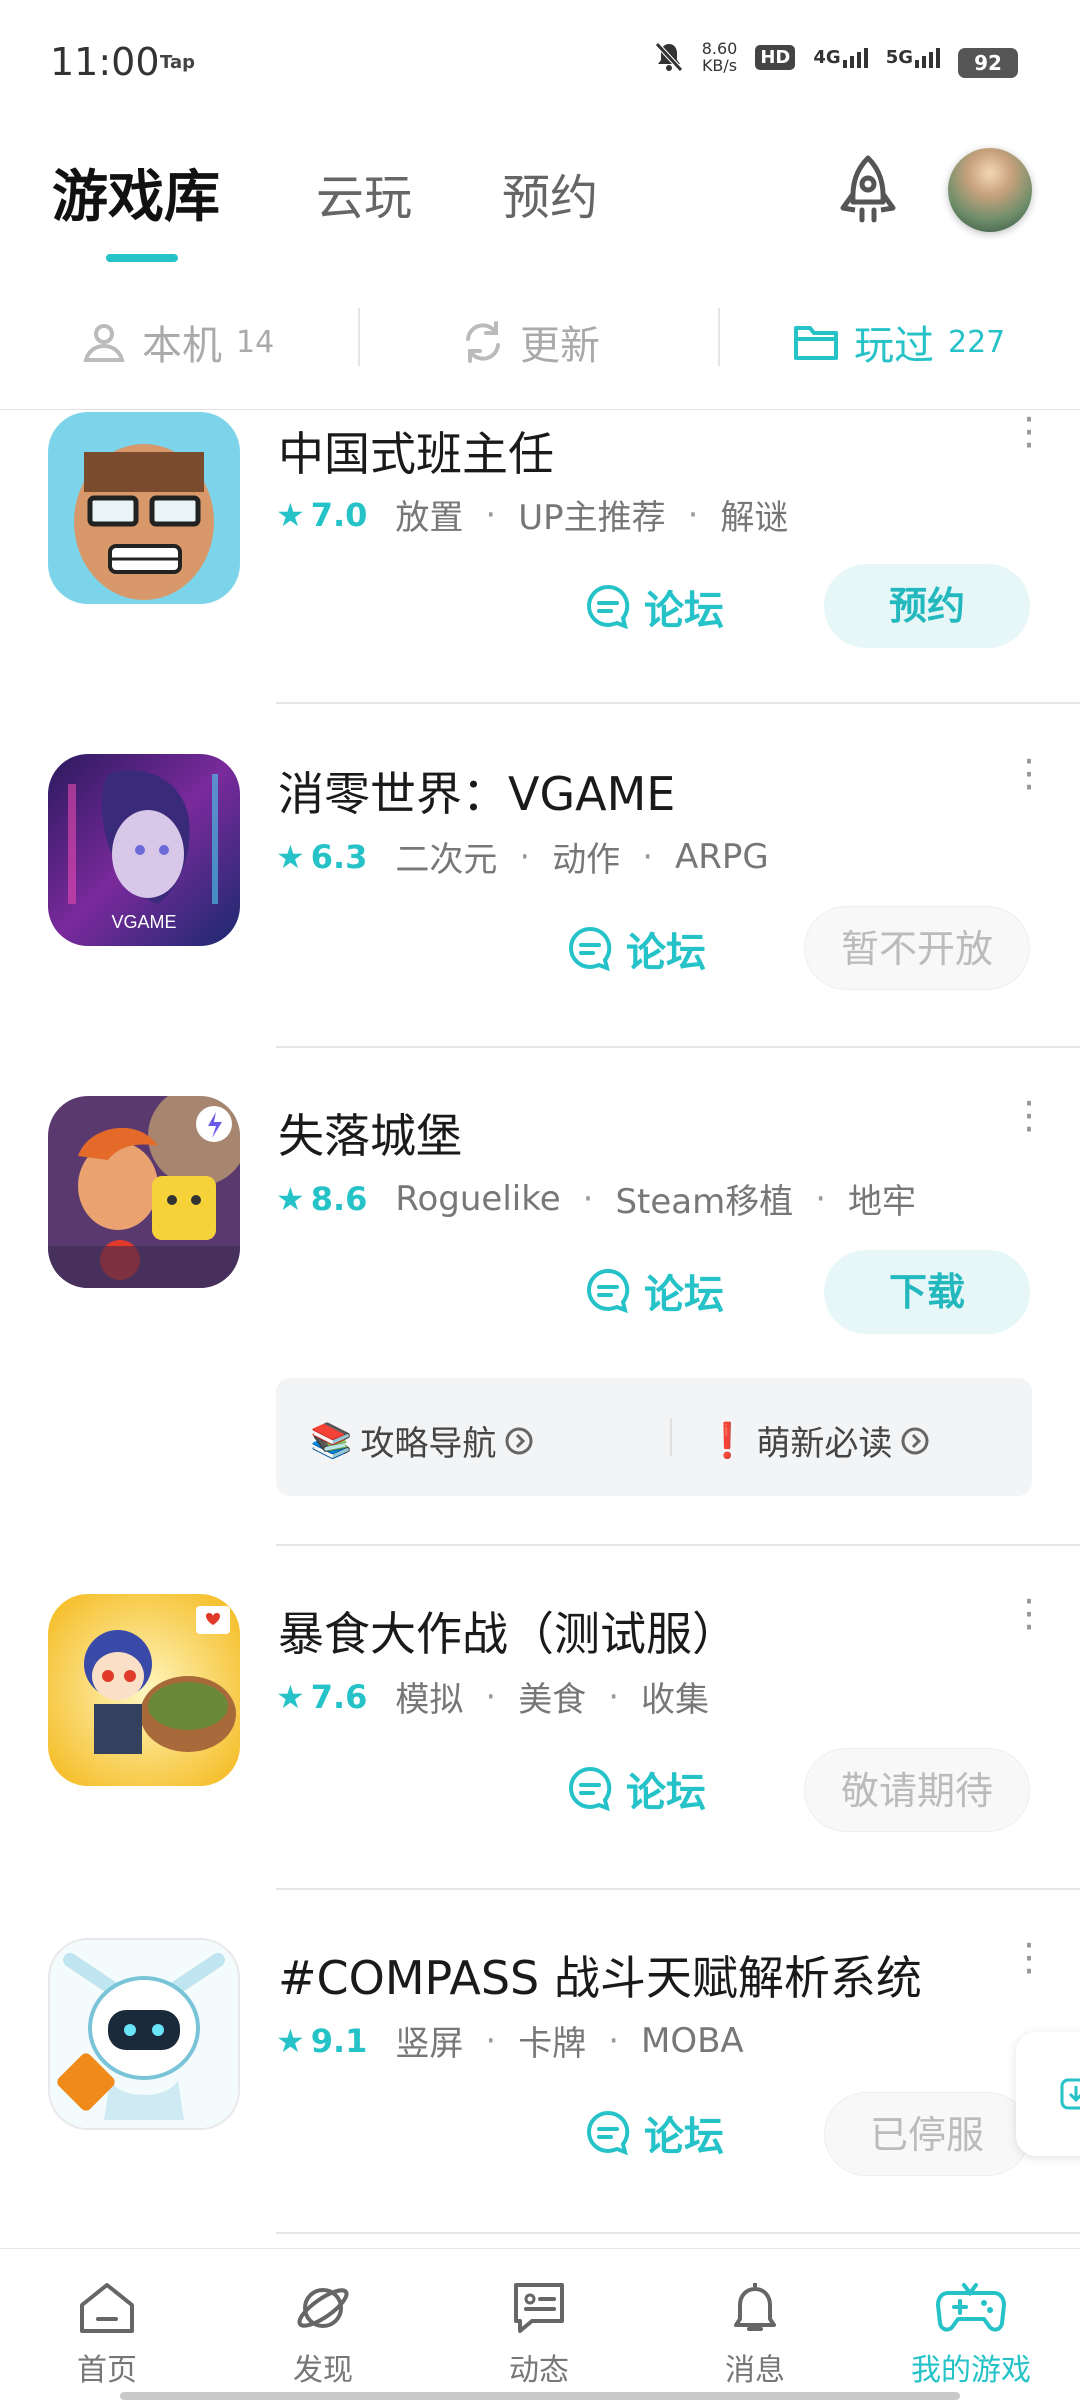  Describe the element at coordinates (775, 57) in the screenshot. I see `hd-badge: HD` at that location.